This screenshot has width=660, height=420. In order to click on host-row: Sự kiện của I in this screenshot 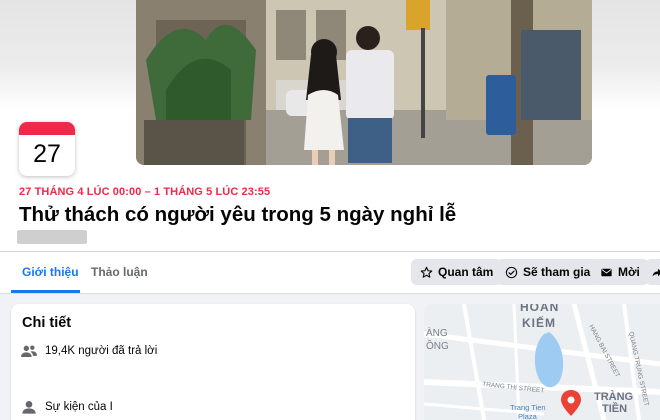, I will do `click(67, 407)`.